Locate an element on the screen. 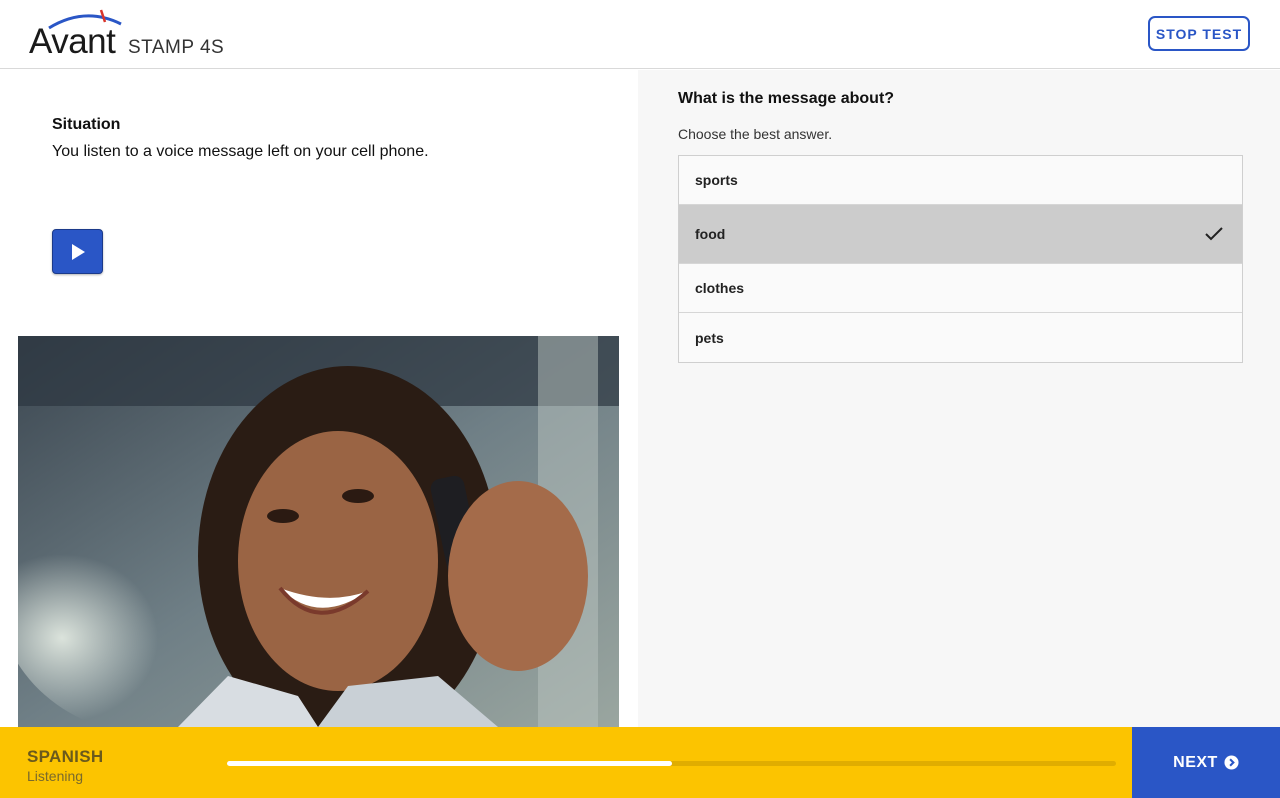 The image size is (1280, 798). next-label: NEXT is located at coordinates (1195, 762).